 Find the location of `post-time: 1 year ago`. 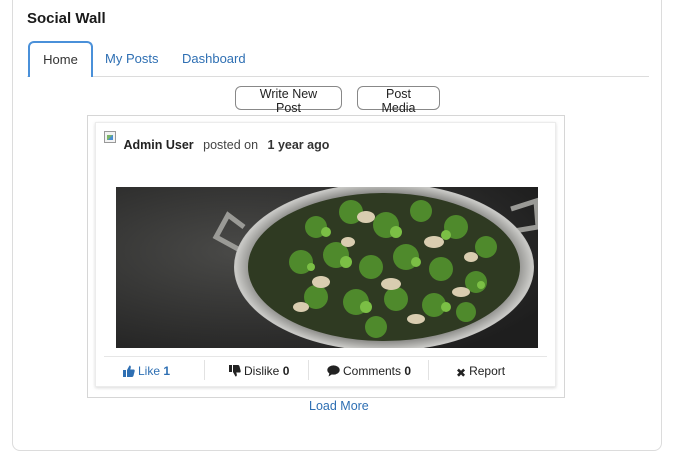

post-time: 1 year ago is located at coordinates (298, 145).